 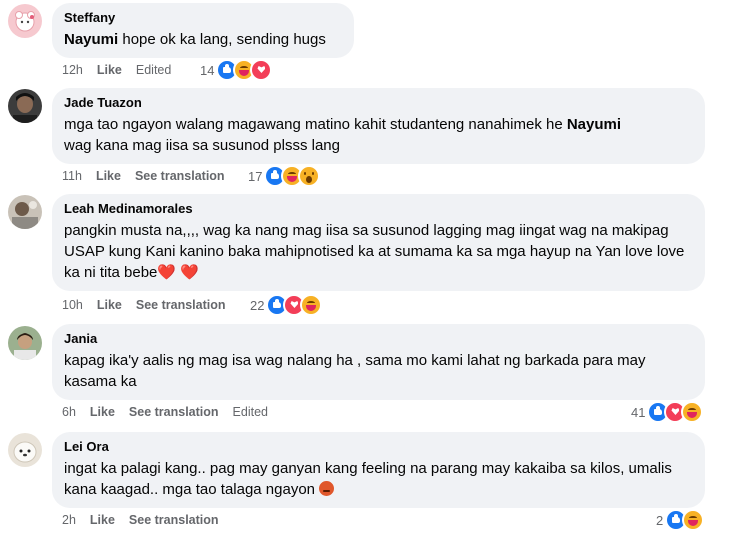 I want to click on comment-text-body: wag kana mag iisa sa susunod plsss lang, so click(x=202, y=145).